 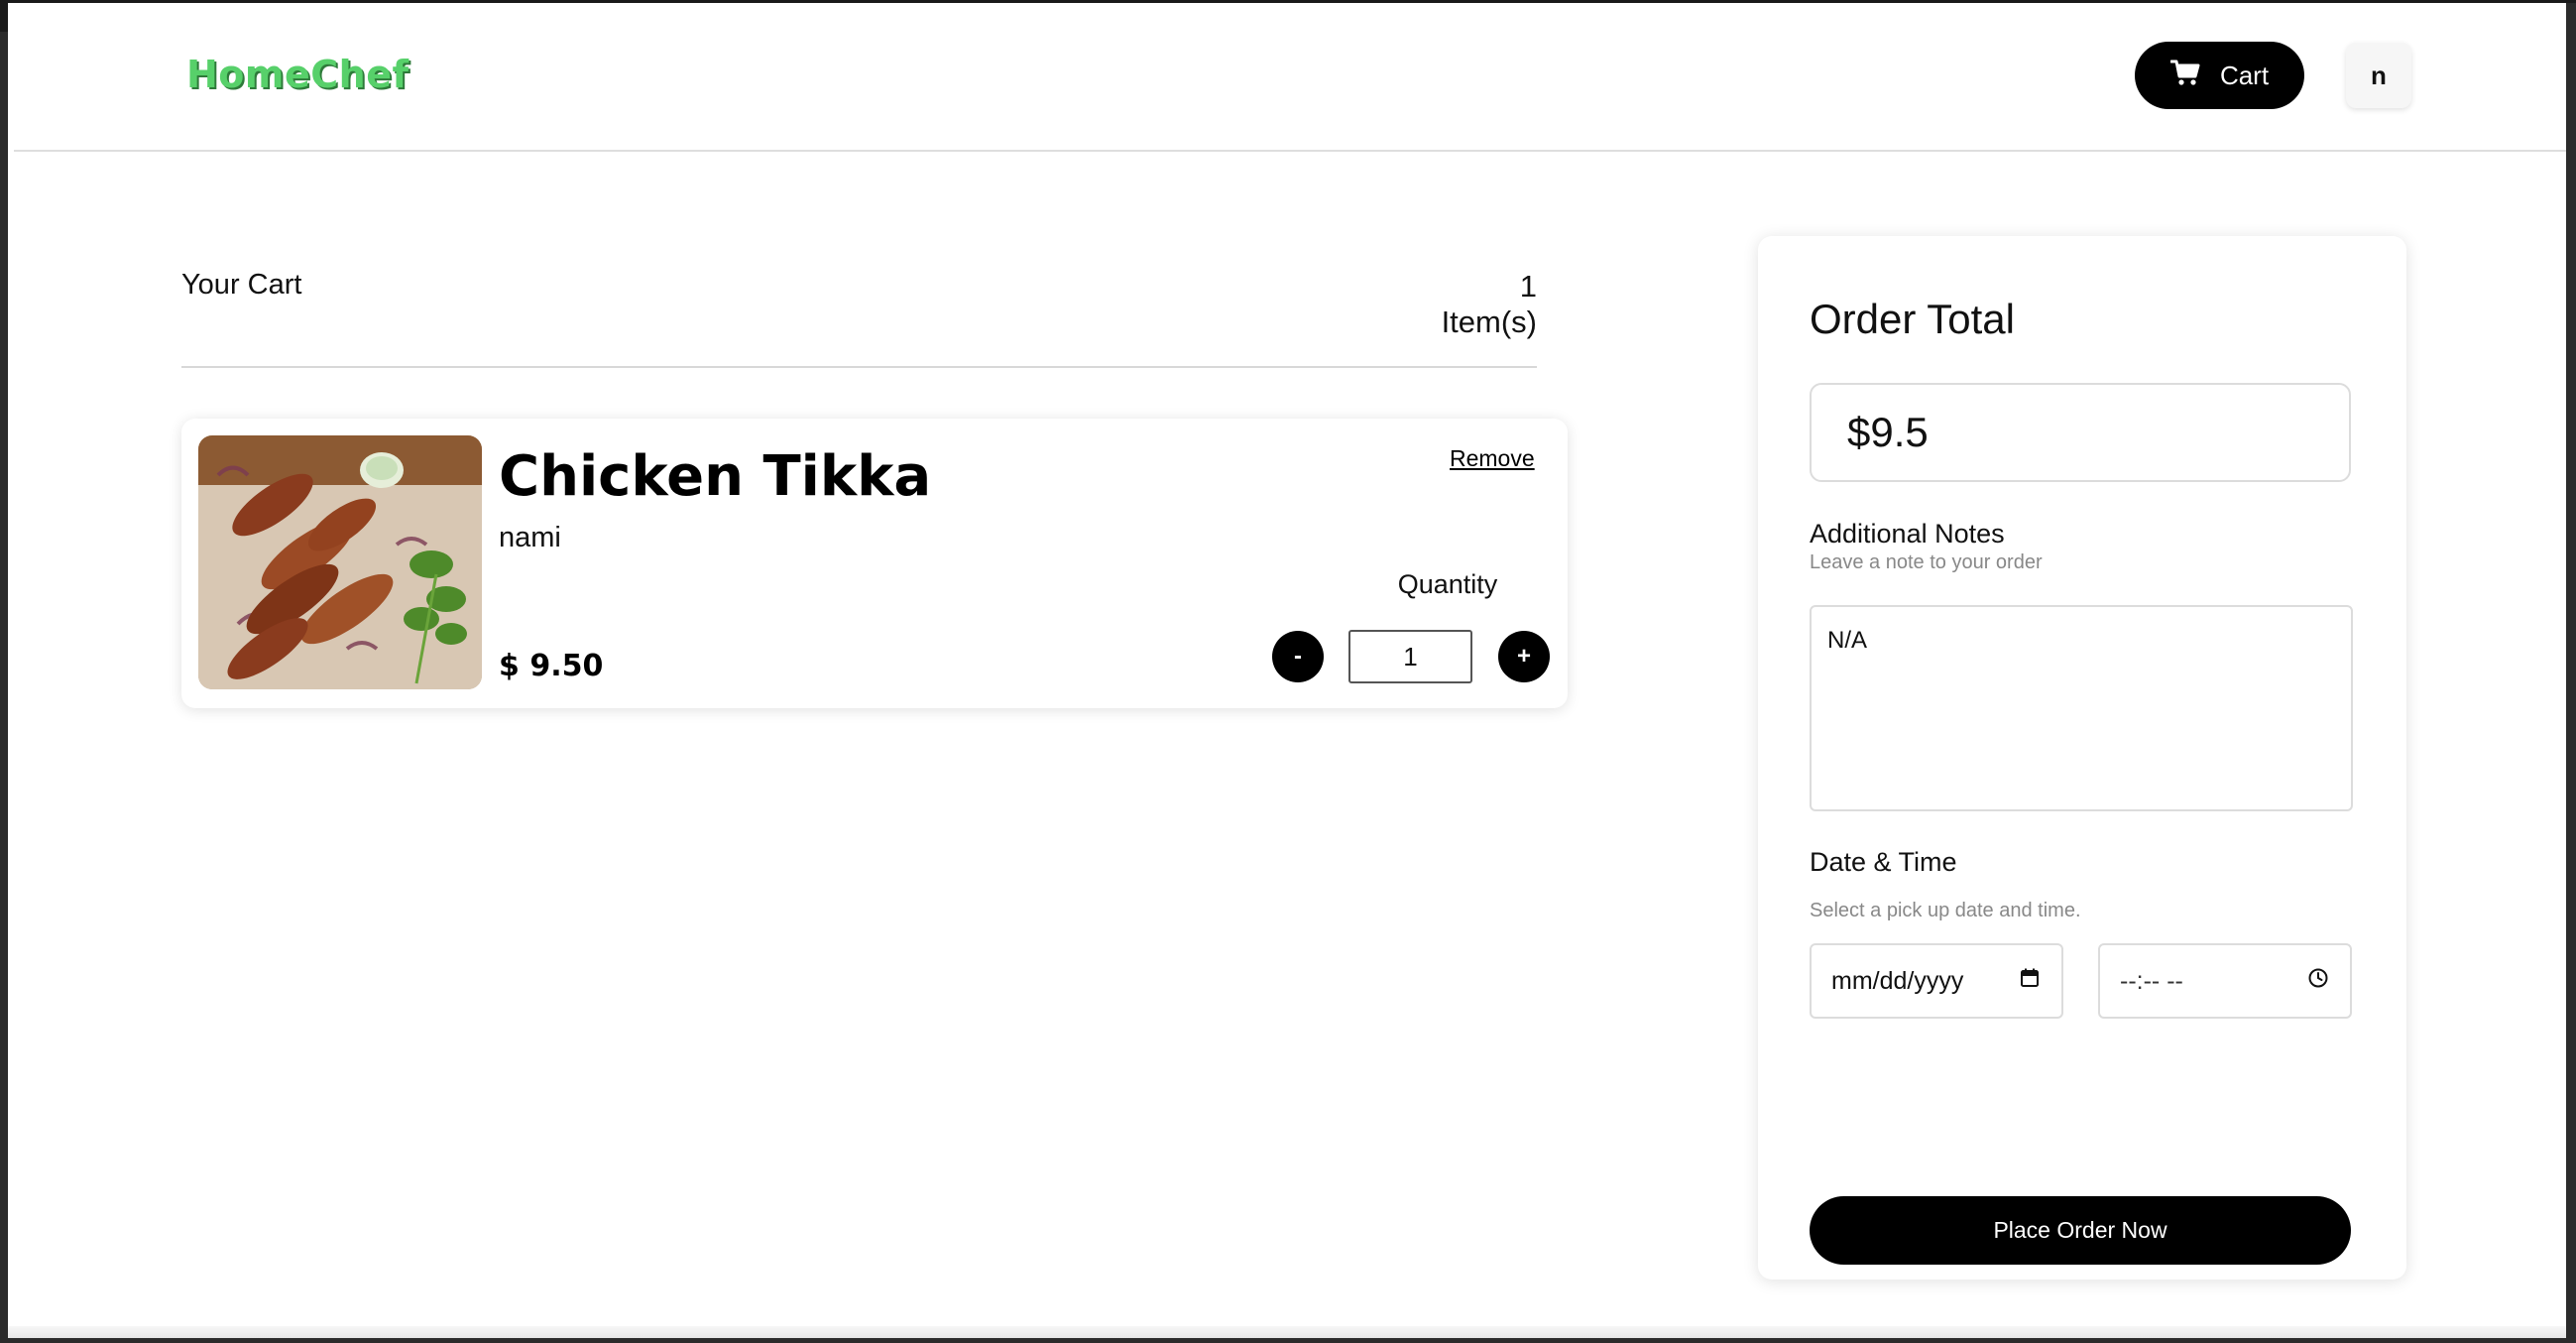 What do you see at coordinates (2379, 75) in the screenshot?
I see `avatar: n` at bounding box center [2379, 75].